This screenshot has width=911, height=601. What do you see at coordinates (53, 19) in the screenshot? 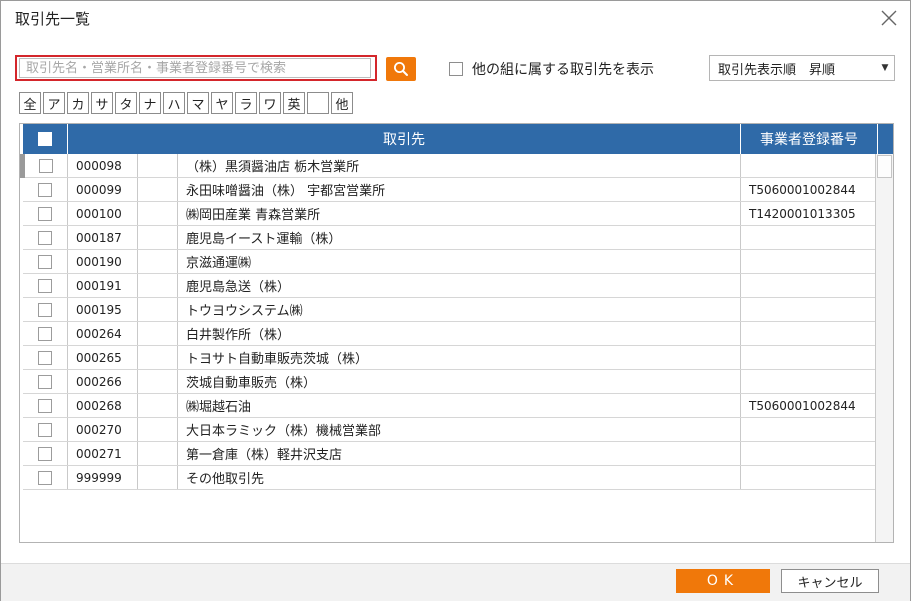
I see `dialog-title: 取引先一覧` at bounding box center [53, 19].